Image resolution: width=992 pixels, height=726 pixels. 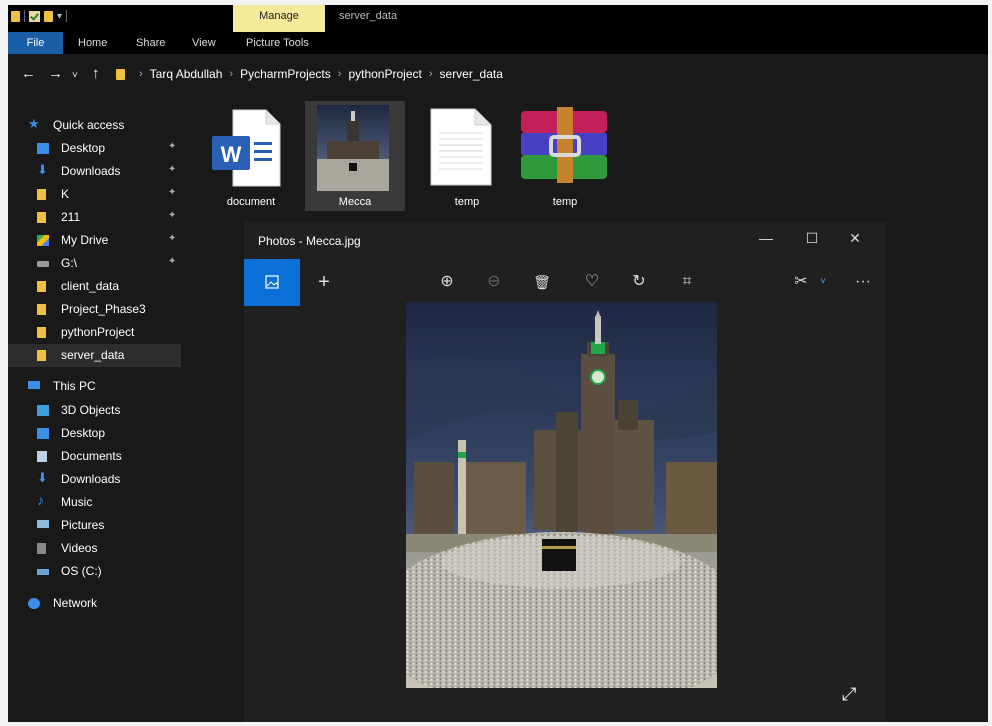 What do you see at coordinates (542, 282) in the screenshot?
I see `delete-icon: 🗑` at bounding box center [542, 282].